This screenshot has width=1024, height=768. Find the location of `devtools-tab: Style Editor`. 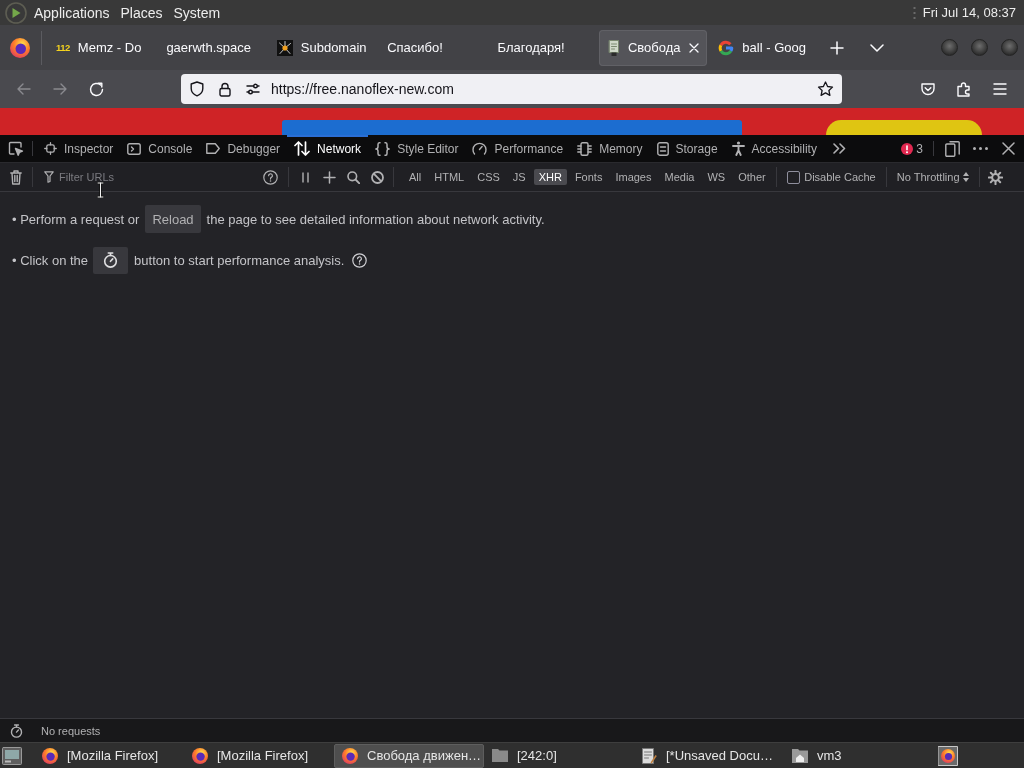

devtools-tab: Style Editor is located at coordinates (417, 148).